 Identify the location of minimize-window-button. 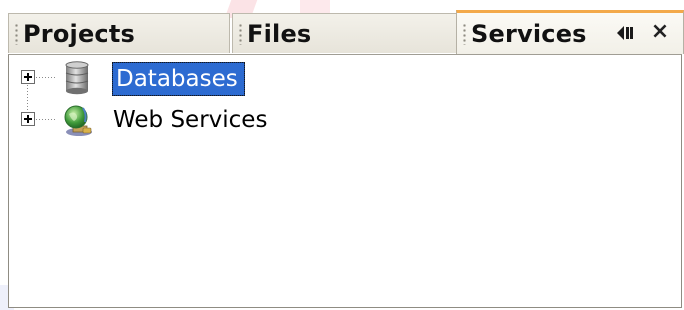
(625, 33).